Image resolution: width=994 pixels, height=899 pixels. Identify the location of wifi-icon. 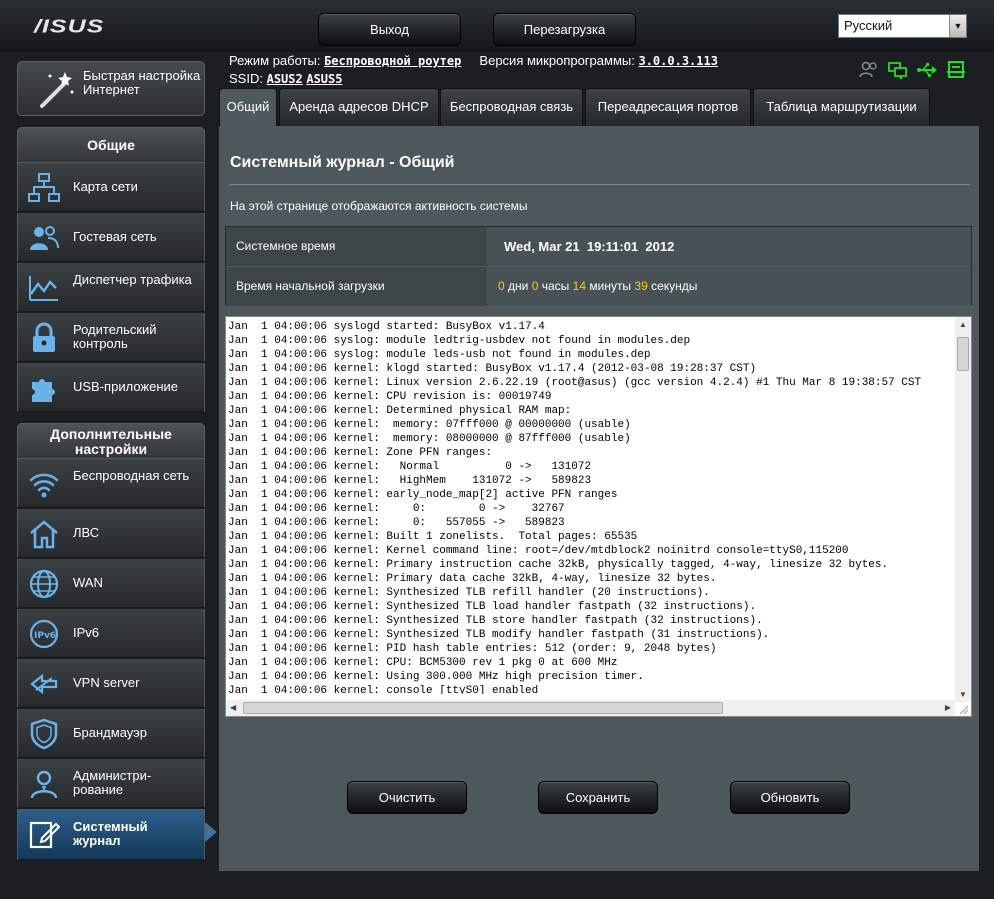
(44, 484).